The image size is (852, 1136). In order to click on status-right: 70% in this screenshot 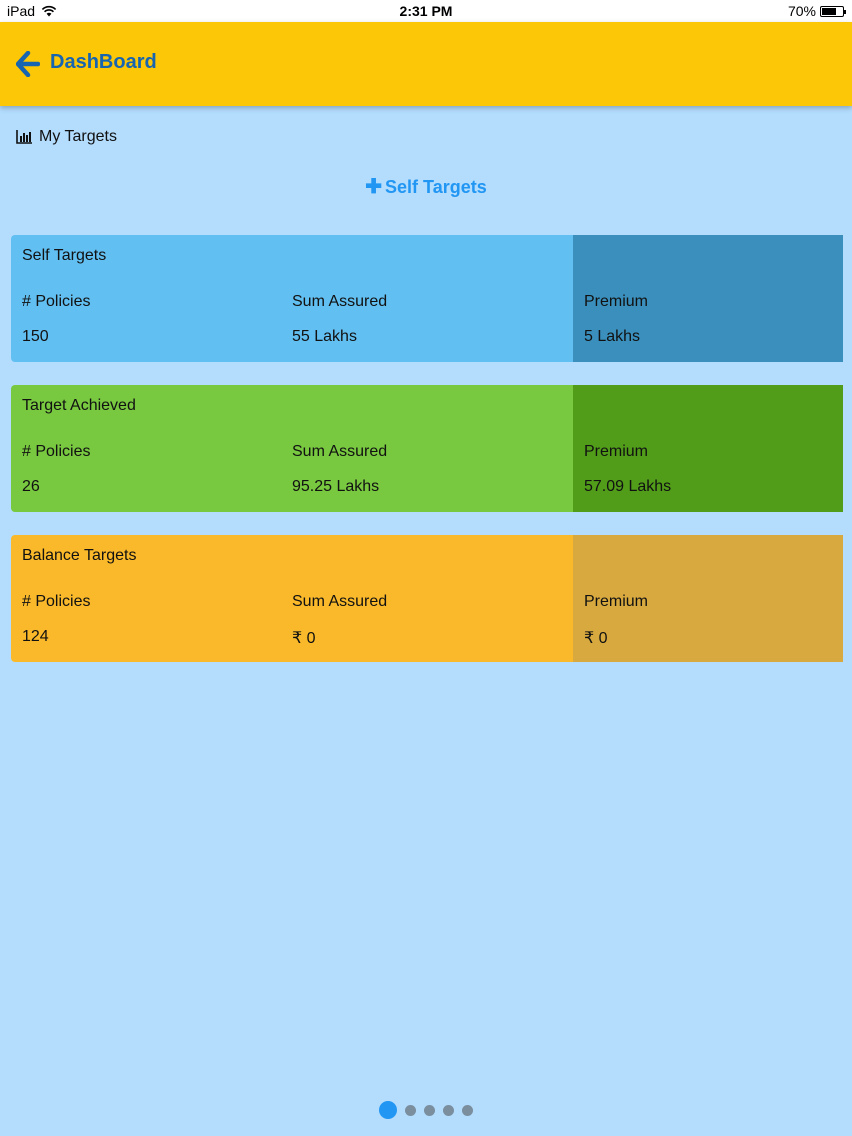, I will do `click(816, 11)`.